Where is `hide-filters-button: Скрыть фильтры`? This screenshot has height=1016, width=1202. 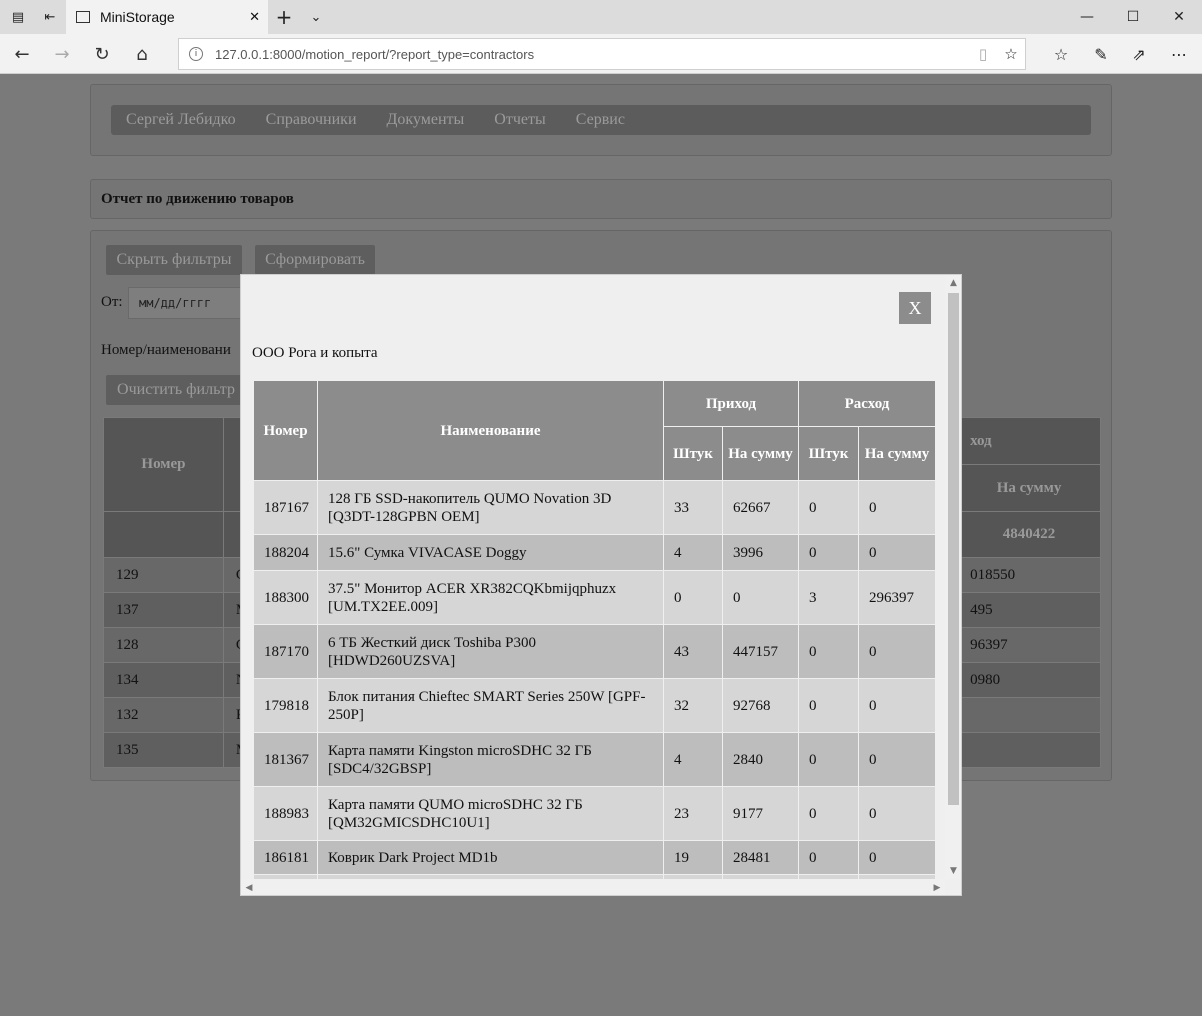
hide-filters-button: Скрыть фильтры is located at coordinates (174, 260).